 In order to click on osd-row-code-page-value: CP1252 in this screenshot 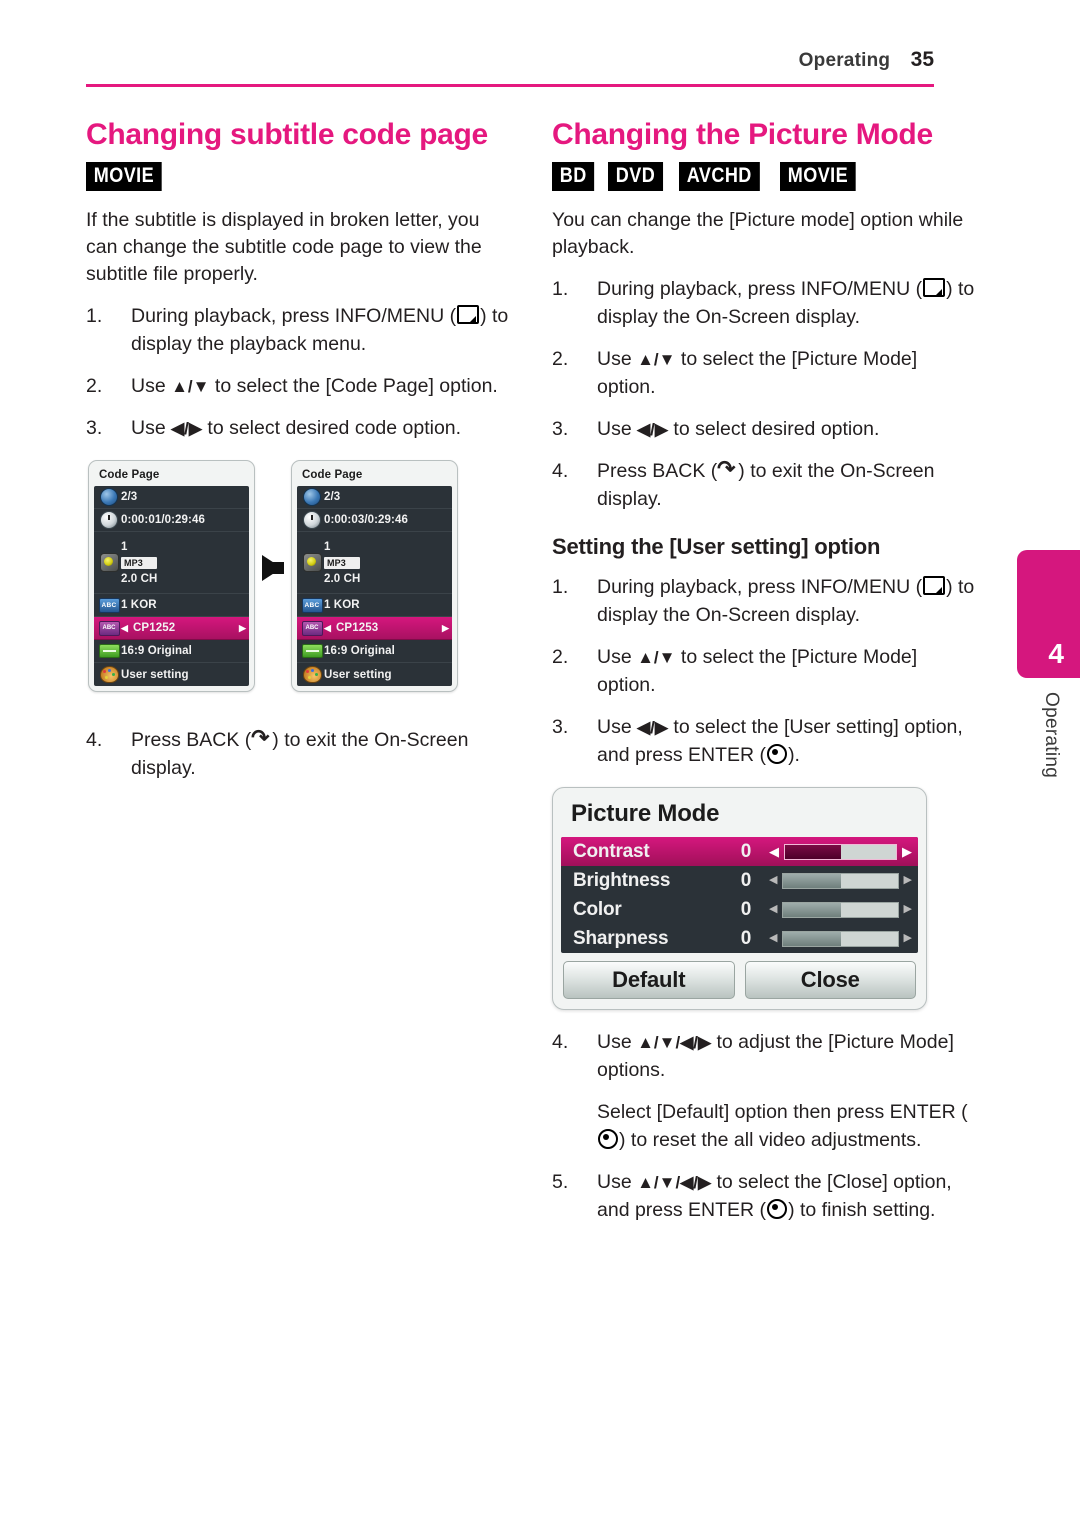, I will do `click(154, 628)`.